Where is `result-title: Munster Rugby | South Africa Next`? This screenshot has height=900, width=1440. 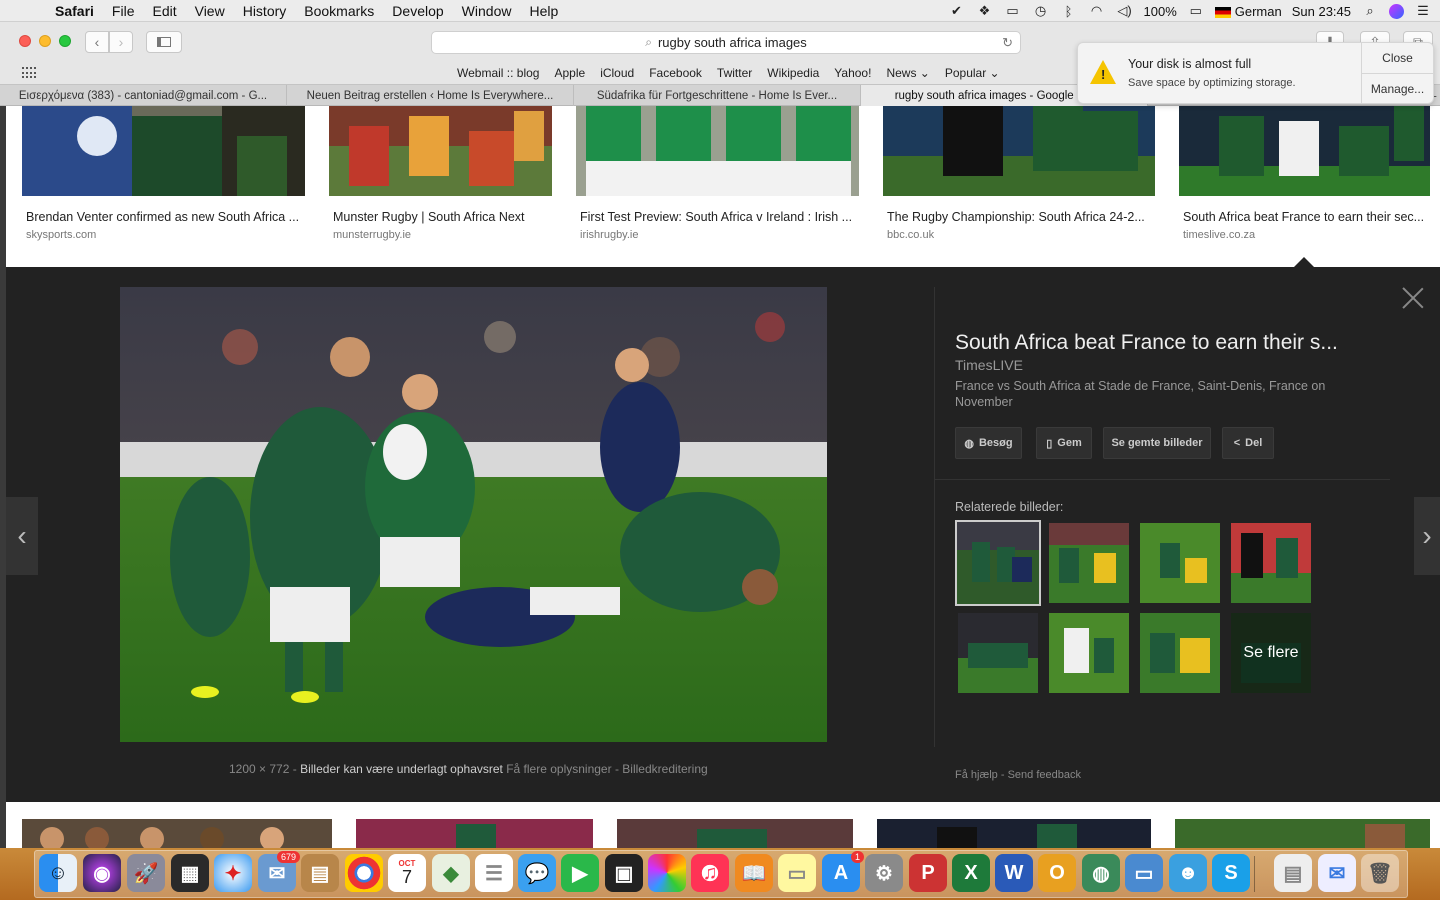 result-title: Munster Rugby | South Africa Next is located at coordinates (429, 217).